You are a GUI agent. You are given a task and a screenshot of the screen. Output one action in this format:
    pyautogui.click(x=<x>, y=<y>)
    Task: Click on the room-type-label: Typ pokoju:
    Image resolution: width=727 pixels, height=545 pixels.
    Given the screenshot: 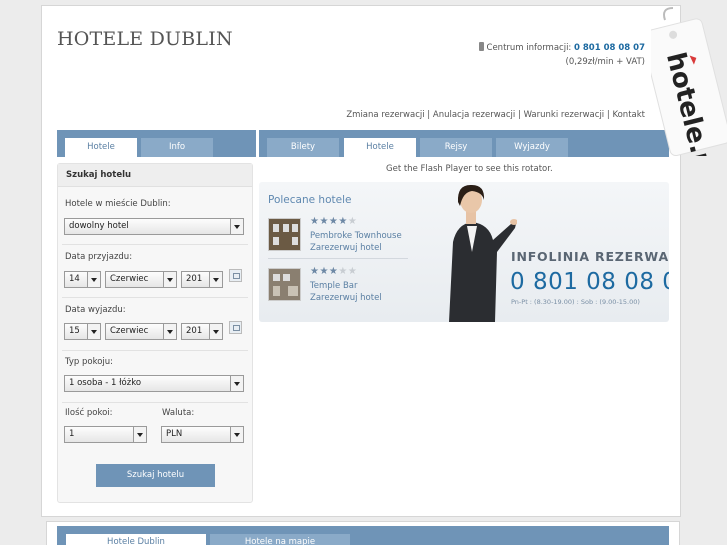 What is the action you would take?
    pyautogui.click(x=89, y=362)
    